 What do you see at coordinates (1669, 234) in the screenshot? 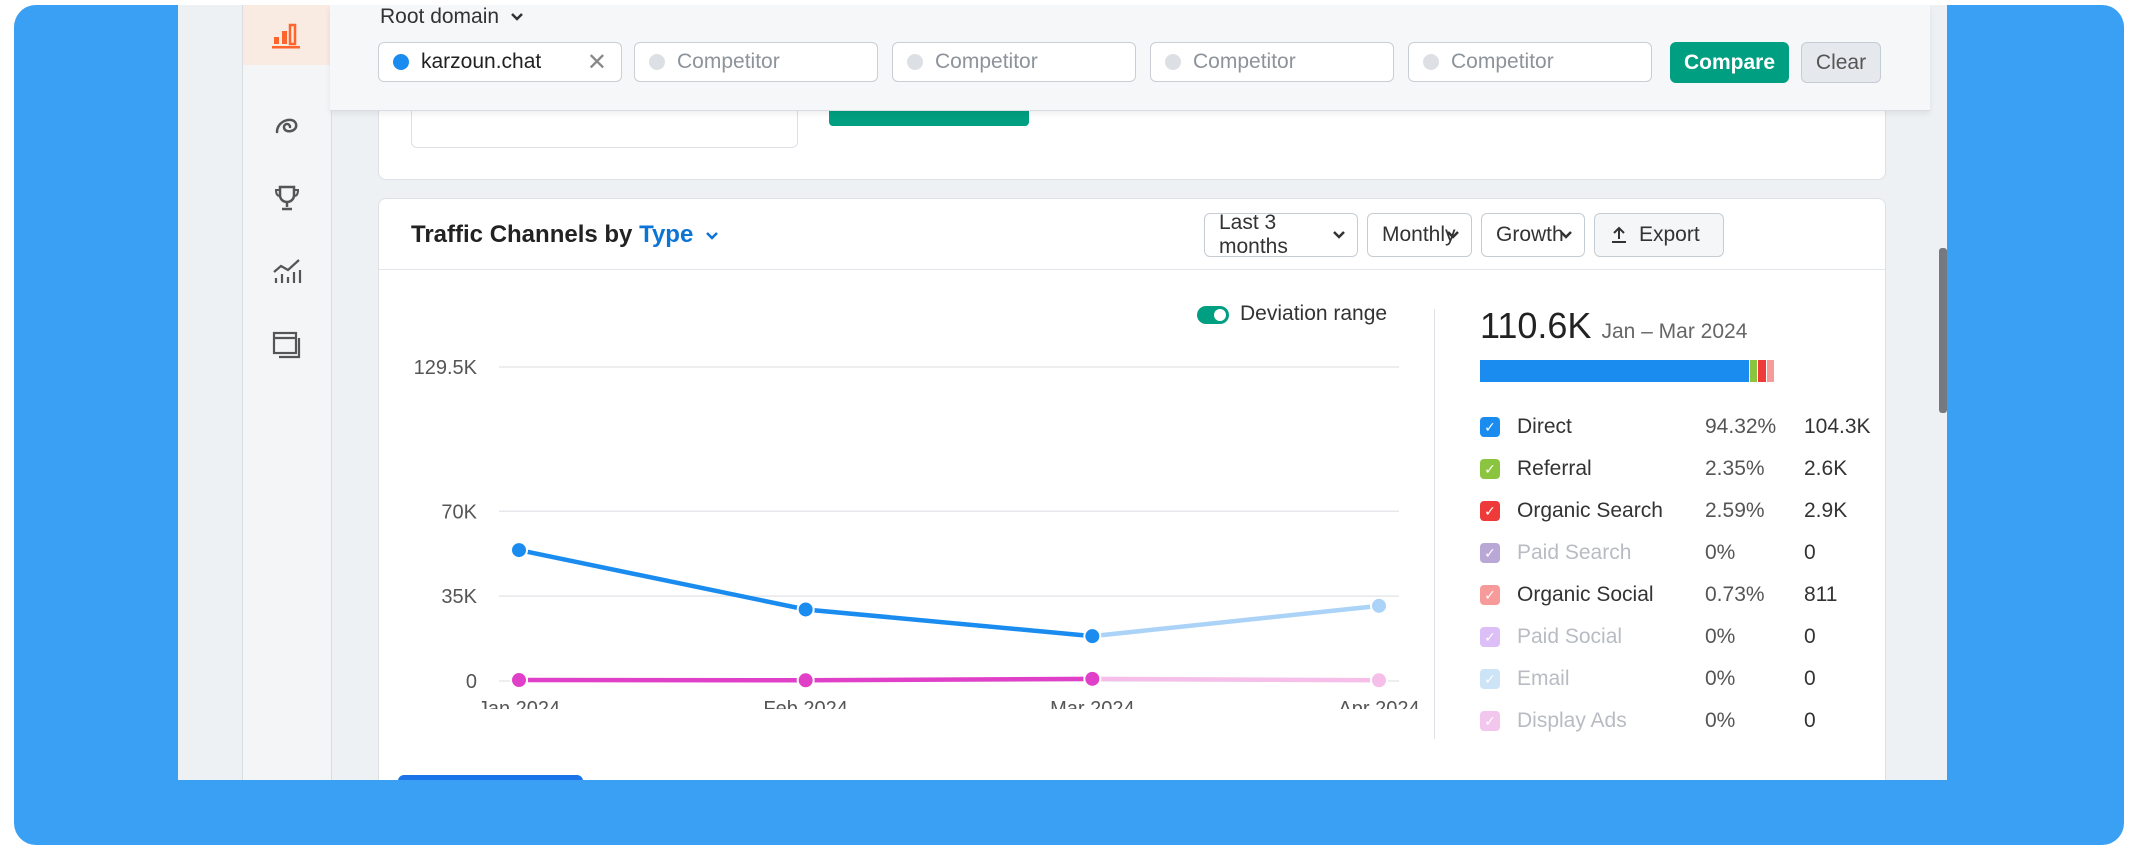
I see `export-label: Export` at bounding box center [1669, 234].